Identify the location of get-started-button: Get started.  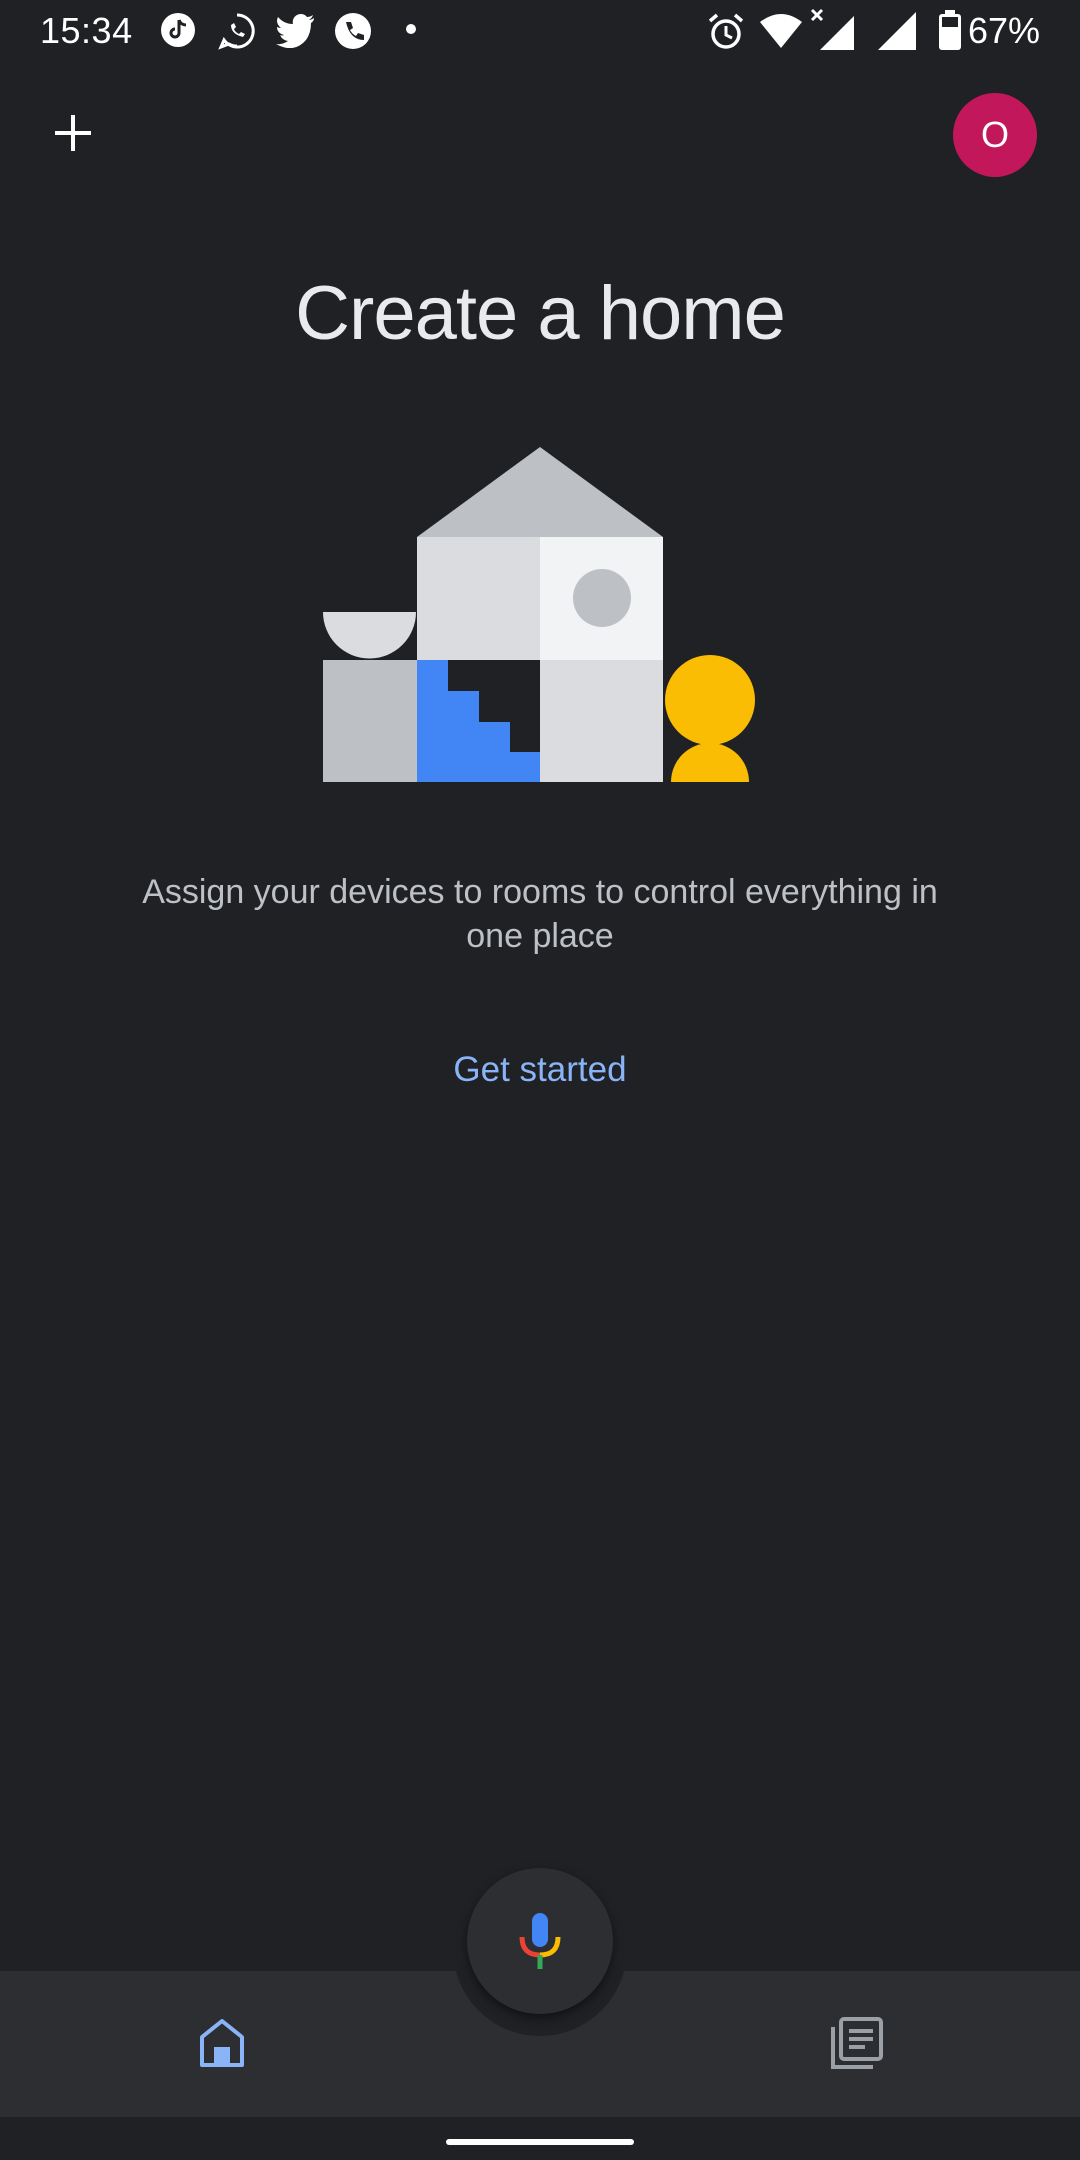
(540, 1070).